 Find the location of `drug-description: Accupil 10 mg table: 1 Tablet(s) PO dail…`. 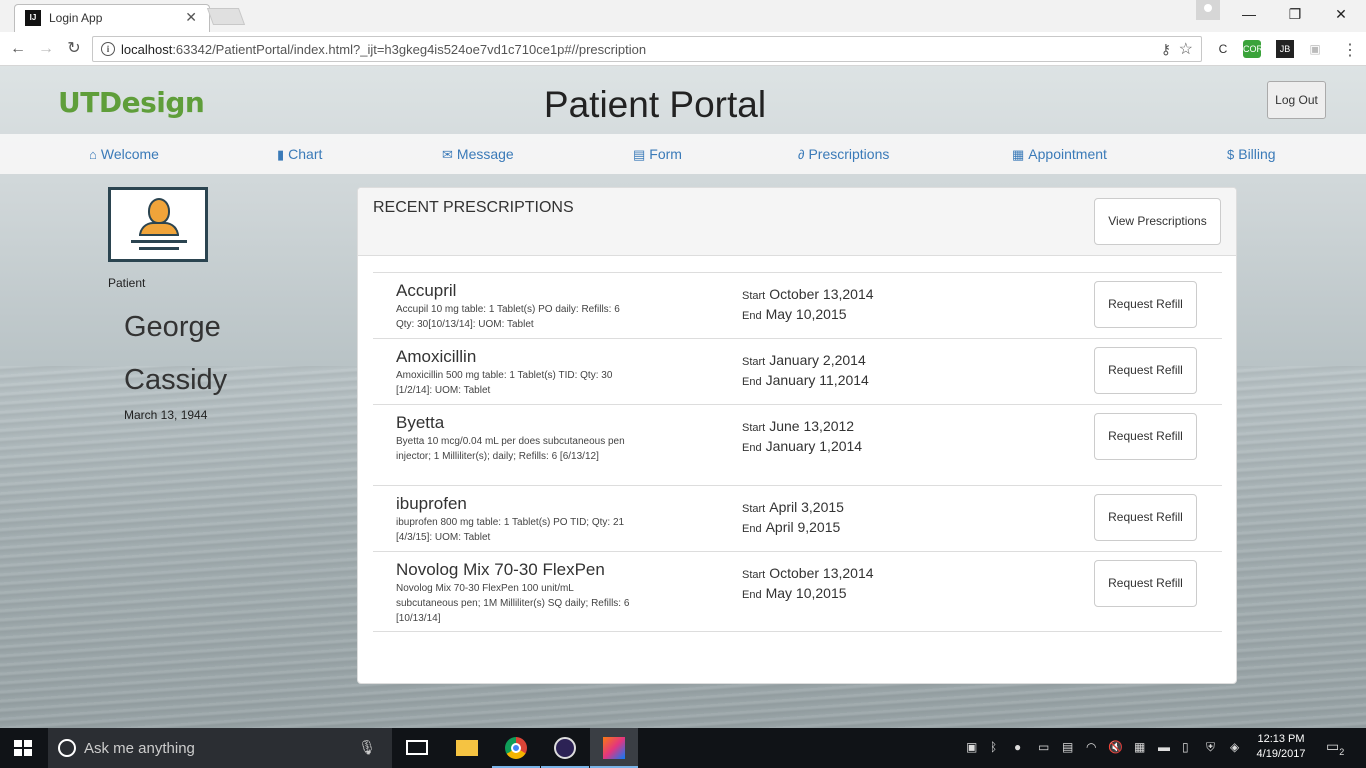

drug-description: Accupil 10 mg table: 1 Tablet(s) PO dail… is located at coordinates (508, 317).